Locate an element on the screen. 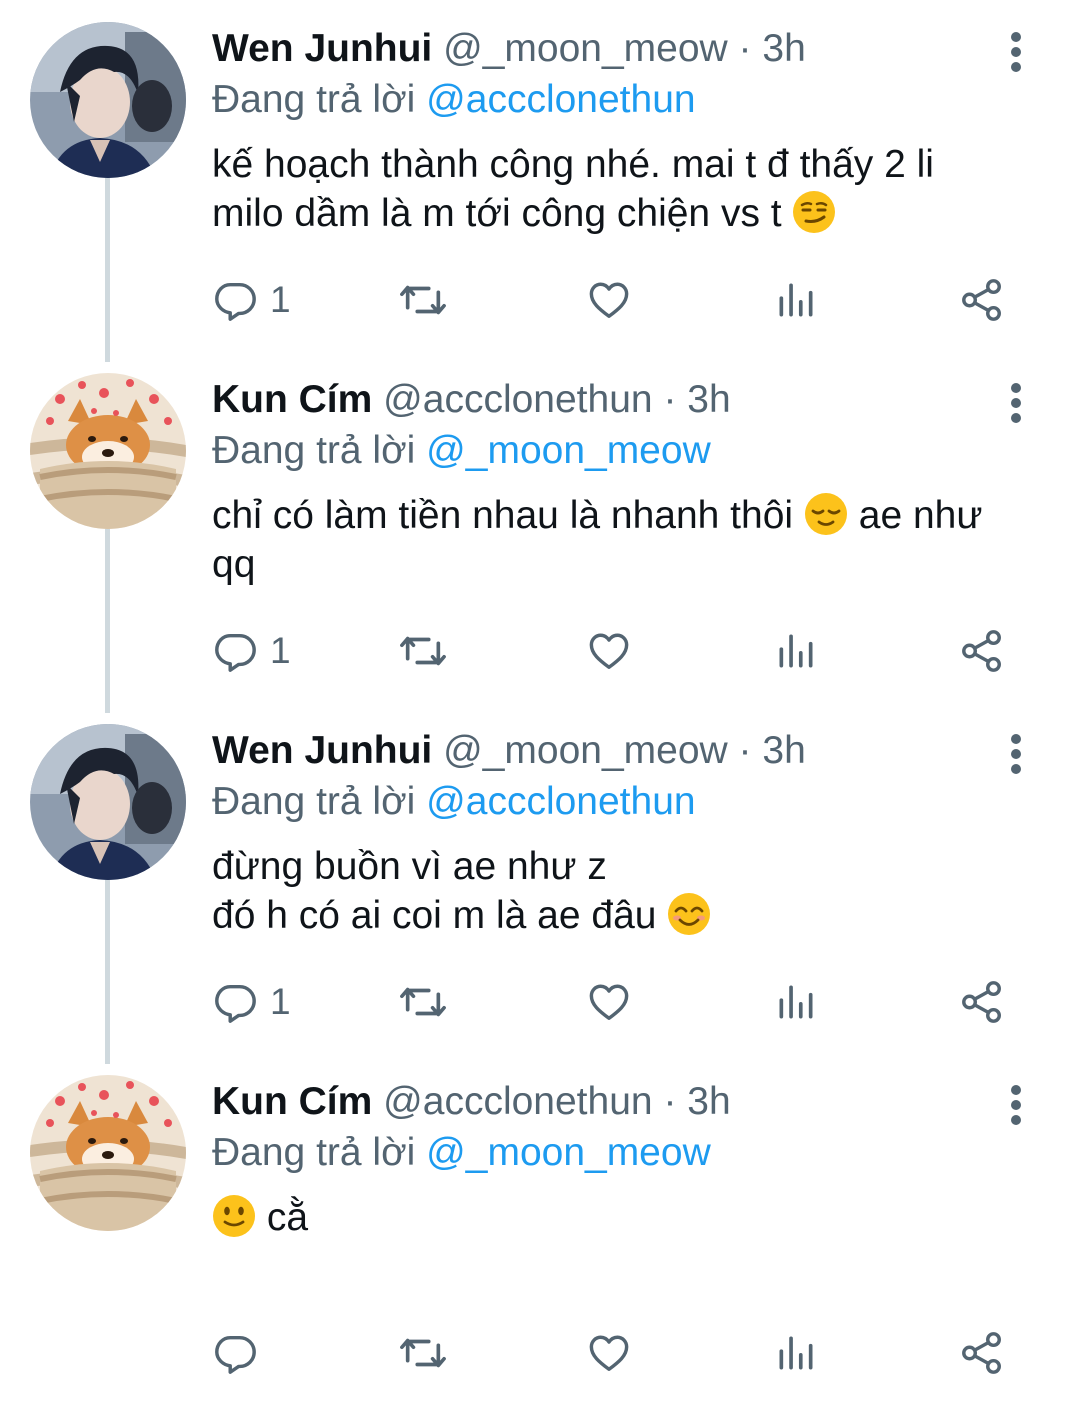 This screenshot has height=1414, width=1080. smiling-emoji is located at coordinates (689, 914).